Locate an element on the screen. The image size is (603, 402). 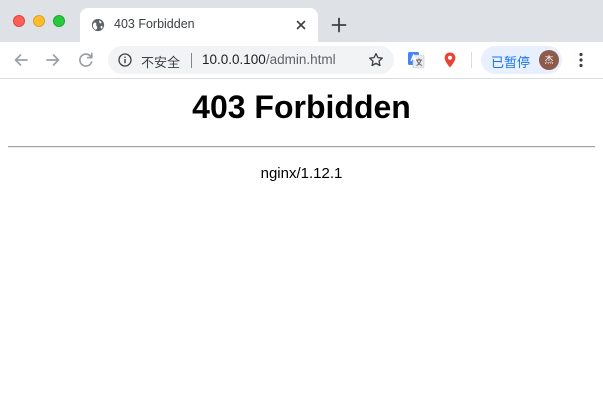
window-close-button is located at coordinates (19, 21).